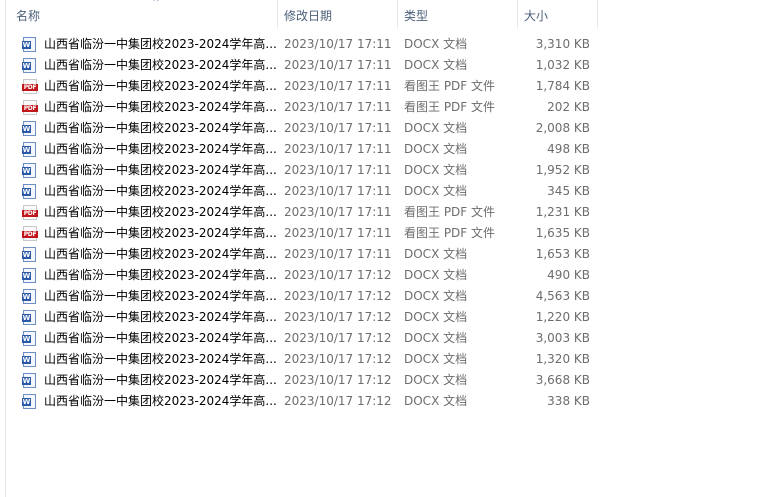 Image resolution: width=760 pixels, height=497 pixels. Describe the element at coordinates (568, 275) in the screenshot. I see `file-size: 490 KB` at that location.